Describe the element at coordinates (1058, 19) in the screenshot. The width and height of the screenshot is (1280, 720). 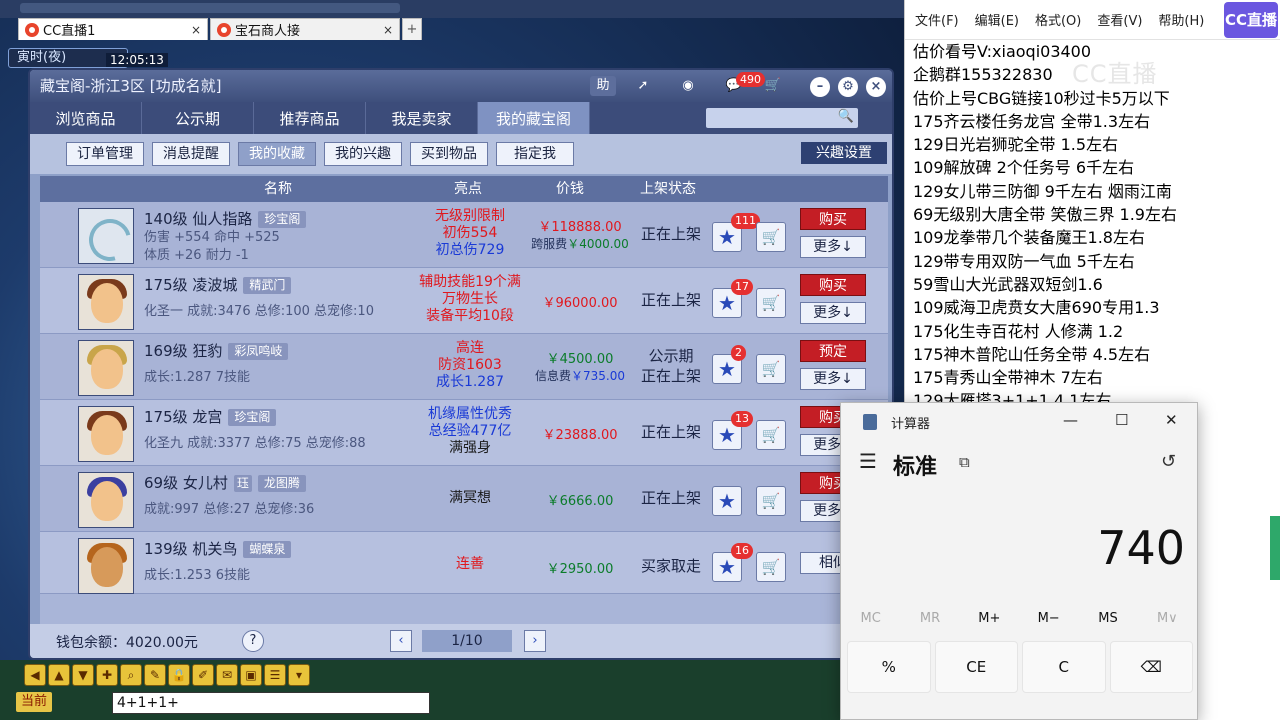
I see `menu-format: 格式(O)` at that location.